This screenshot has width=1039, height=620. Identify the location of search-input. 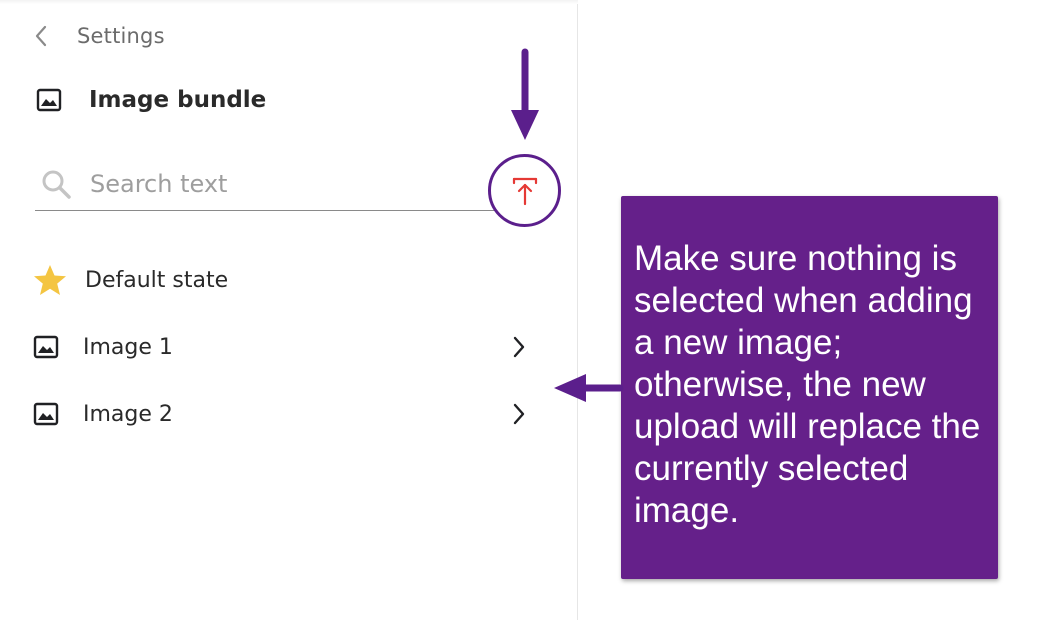
(280, 184).